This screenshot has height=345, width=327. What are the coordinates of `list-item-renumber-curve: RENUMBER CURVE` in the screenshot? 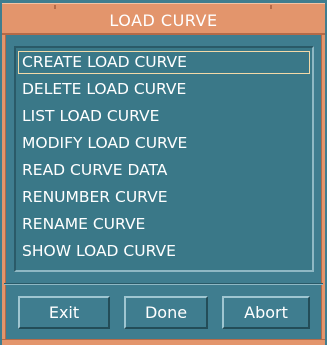 It's located at (95, 197).